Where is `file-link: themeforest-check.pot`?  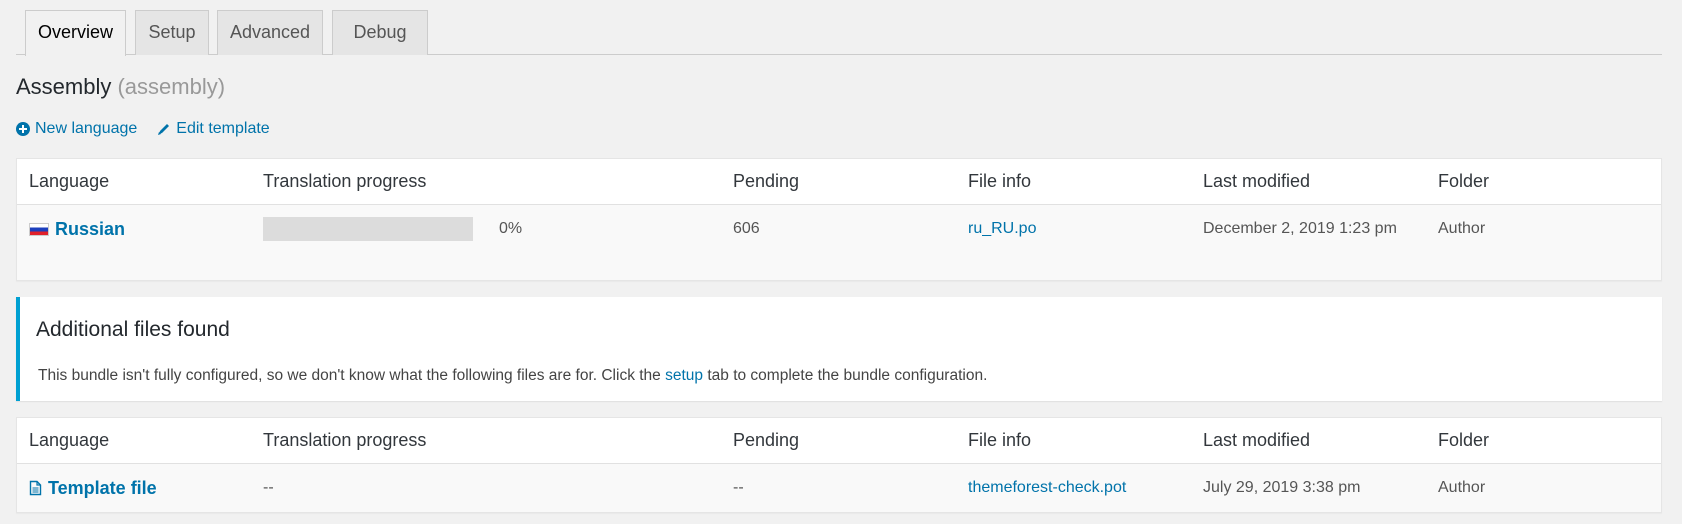 file-link: themeforest-check.pot is located at coordinates (1047, 487).